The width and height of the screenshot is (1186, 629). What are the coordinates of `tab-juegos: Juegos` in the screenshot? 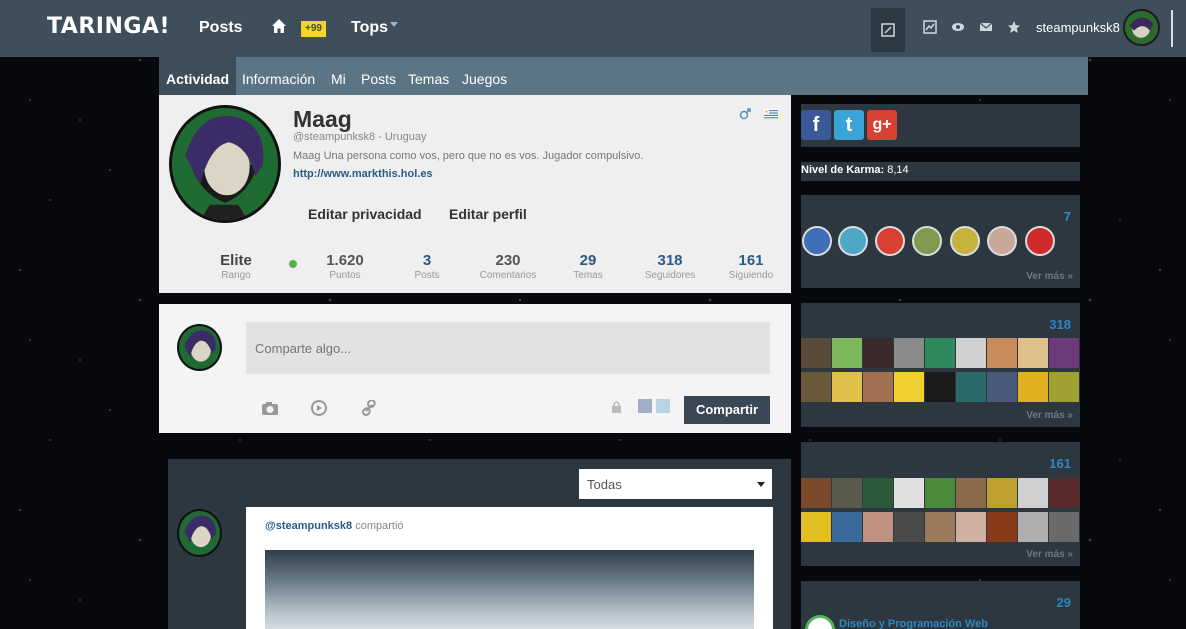 It's located at (484, 79).